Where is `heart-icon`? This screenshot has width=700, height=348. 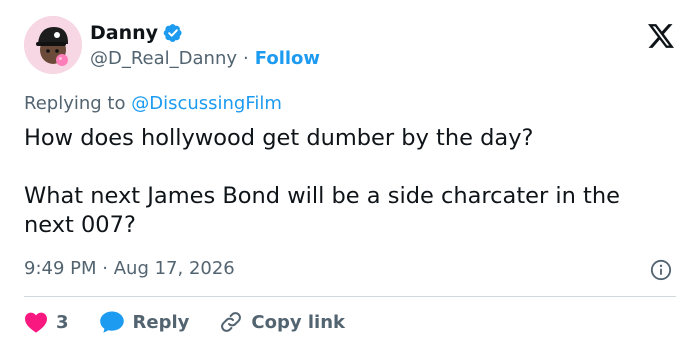
heart-icon is located at coordinates (36, 322).